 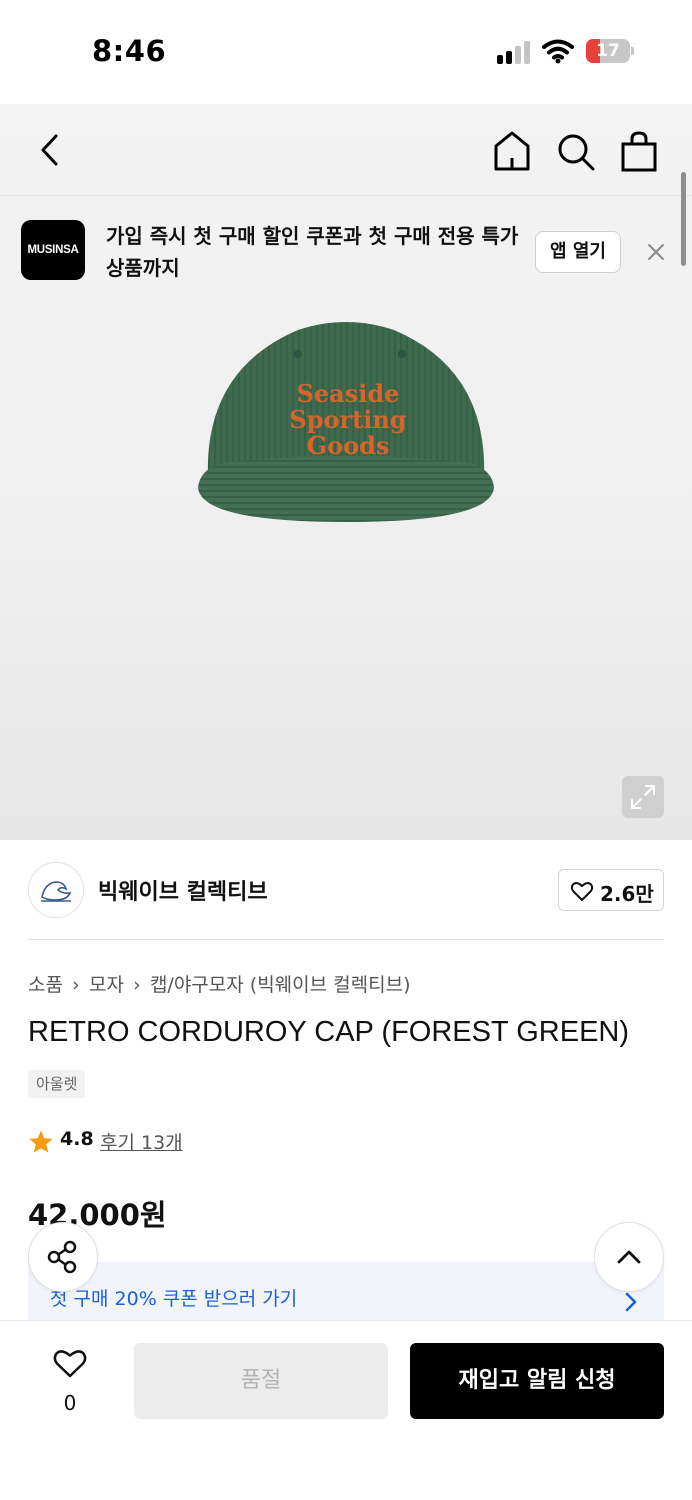 I want to click on status-bar: 8:46 17, so click(x=346, y=52).